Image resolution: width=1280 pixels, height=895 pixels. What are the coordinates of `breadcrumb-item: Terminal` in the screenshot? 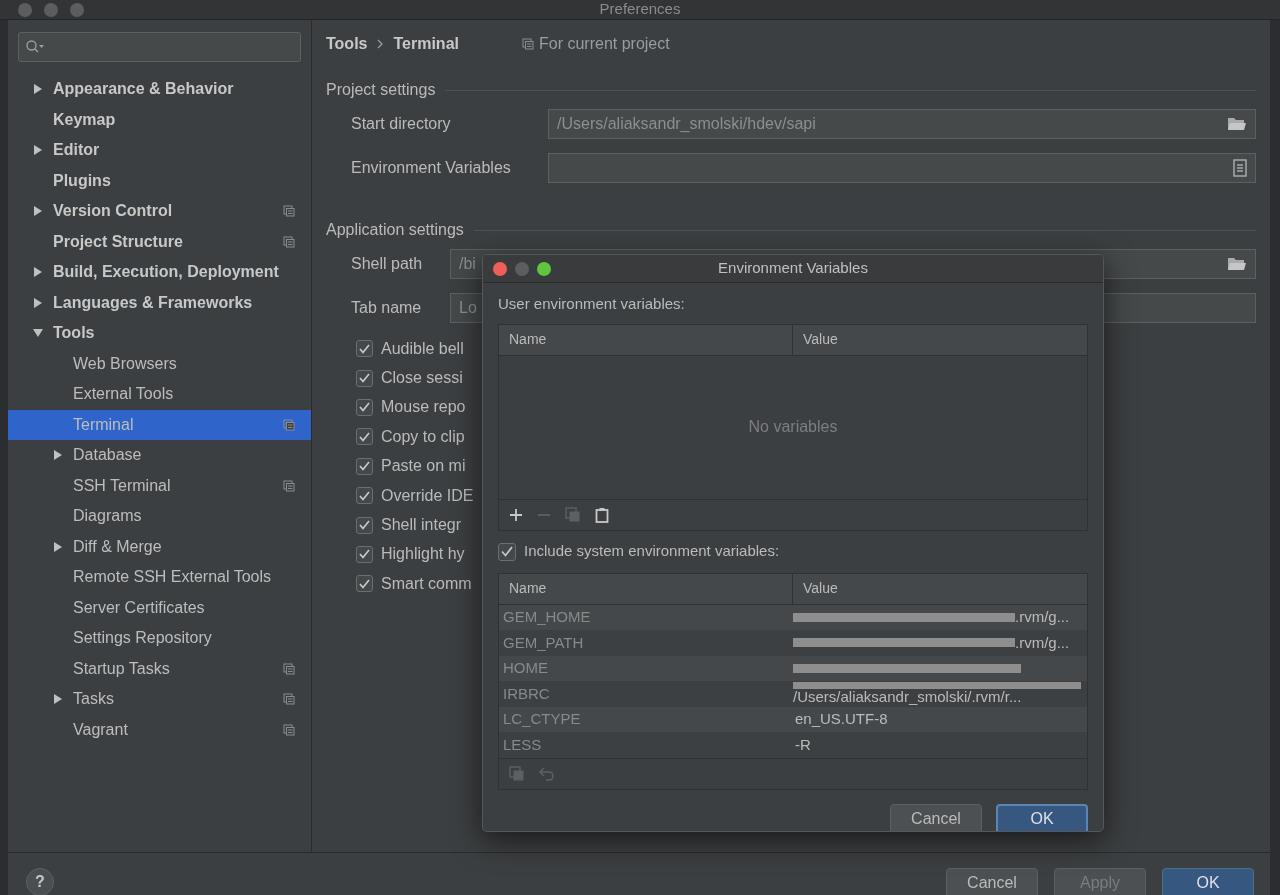 It's located at (426, 44).